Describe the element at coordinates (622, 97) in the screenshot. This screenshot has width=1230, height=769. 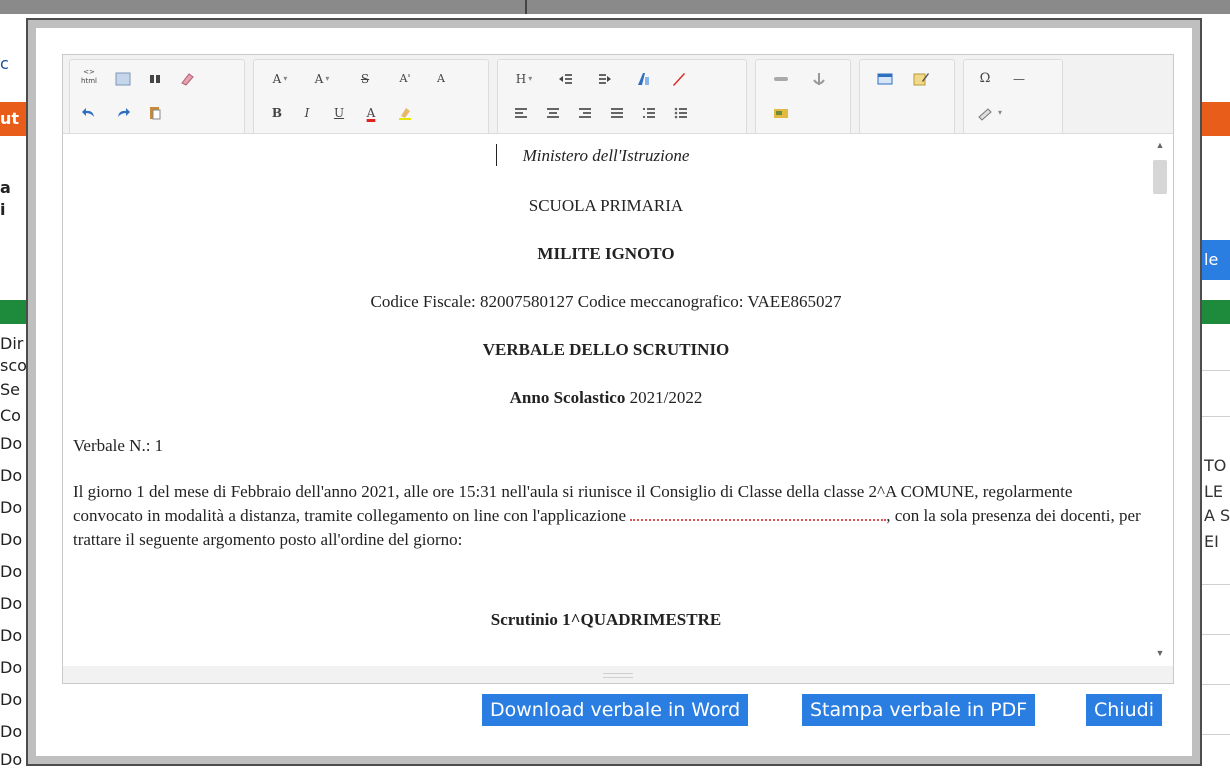
I see `toolbar-group-paragraph: H ▾` at that location.